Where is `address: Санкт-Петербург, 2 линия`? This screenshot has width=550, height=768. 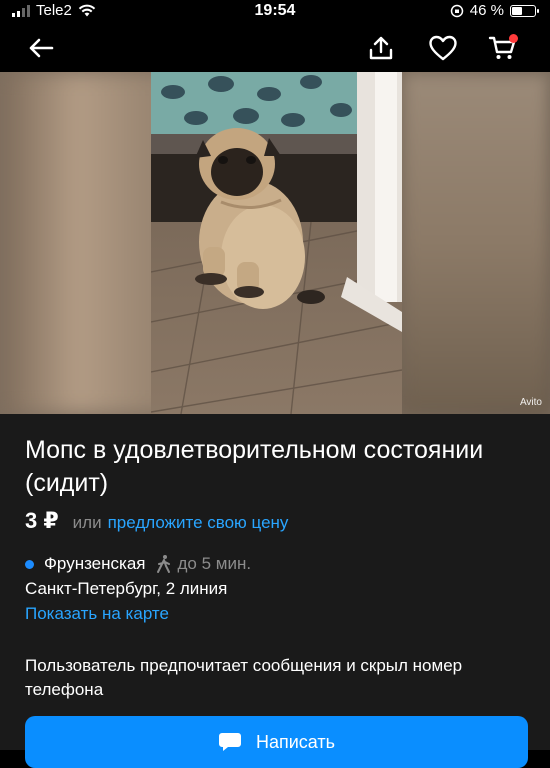
address: Санкт-Петербург, 2 линия is located at coordinates (126, 588).